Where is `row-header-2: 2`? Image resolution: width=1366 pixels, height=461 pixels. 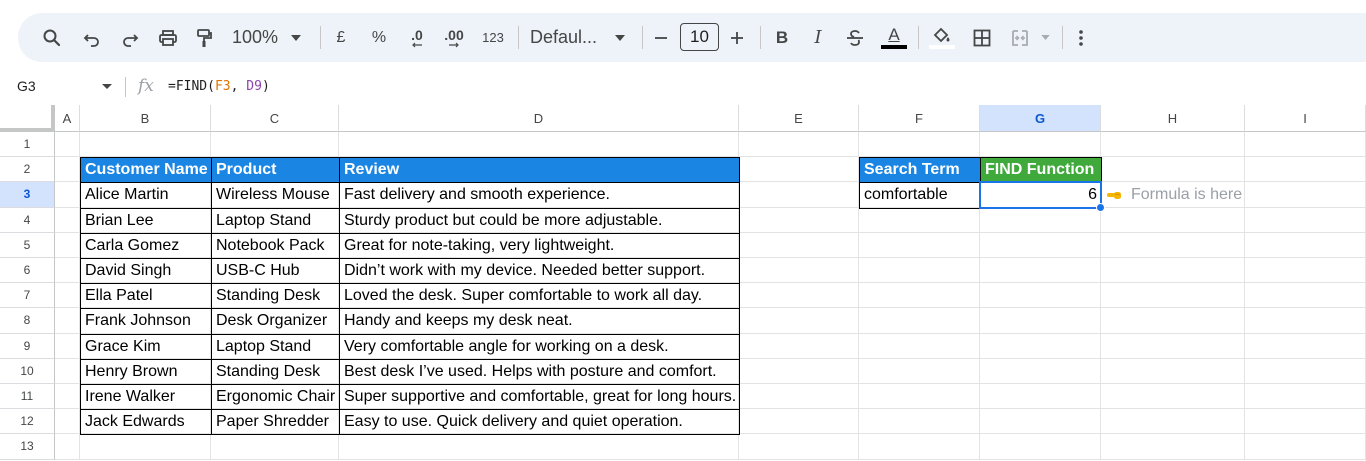
row-header-2: 2 is located at coordinates (27, 170).